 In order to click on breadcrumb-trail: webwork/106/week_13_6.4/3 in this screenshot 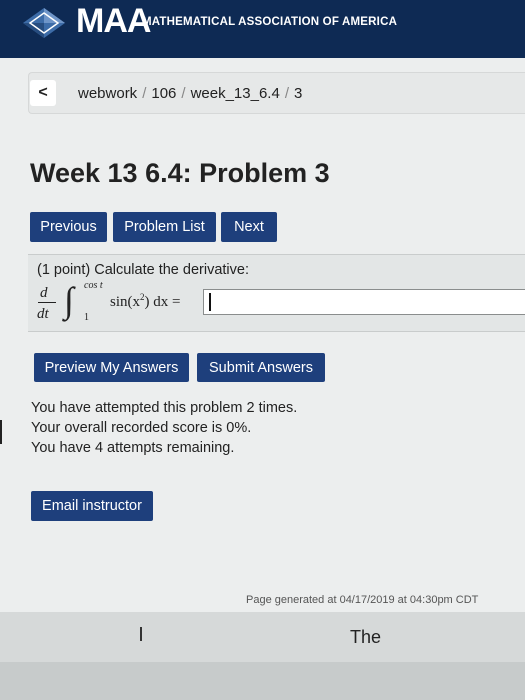, I will do `click(190, 93)`.